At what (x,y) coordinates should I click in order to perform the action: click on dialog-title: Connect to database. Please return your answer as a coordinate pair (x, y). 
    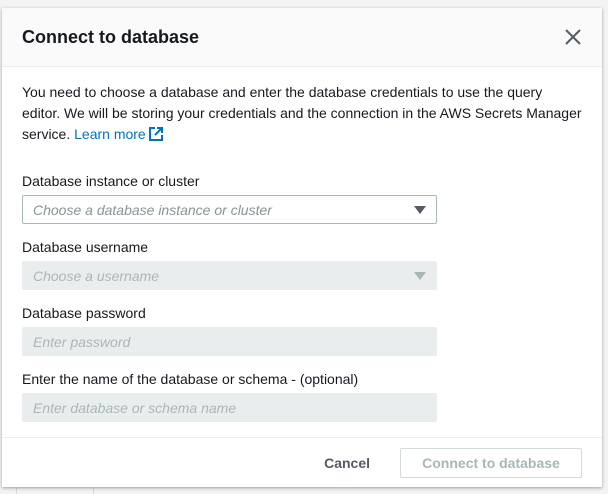
    Looking at the image, I should click on (111, 36).